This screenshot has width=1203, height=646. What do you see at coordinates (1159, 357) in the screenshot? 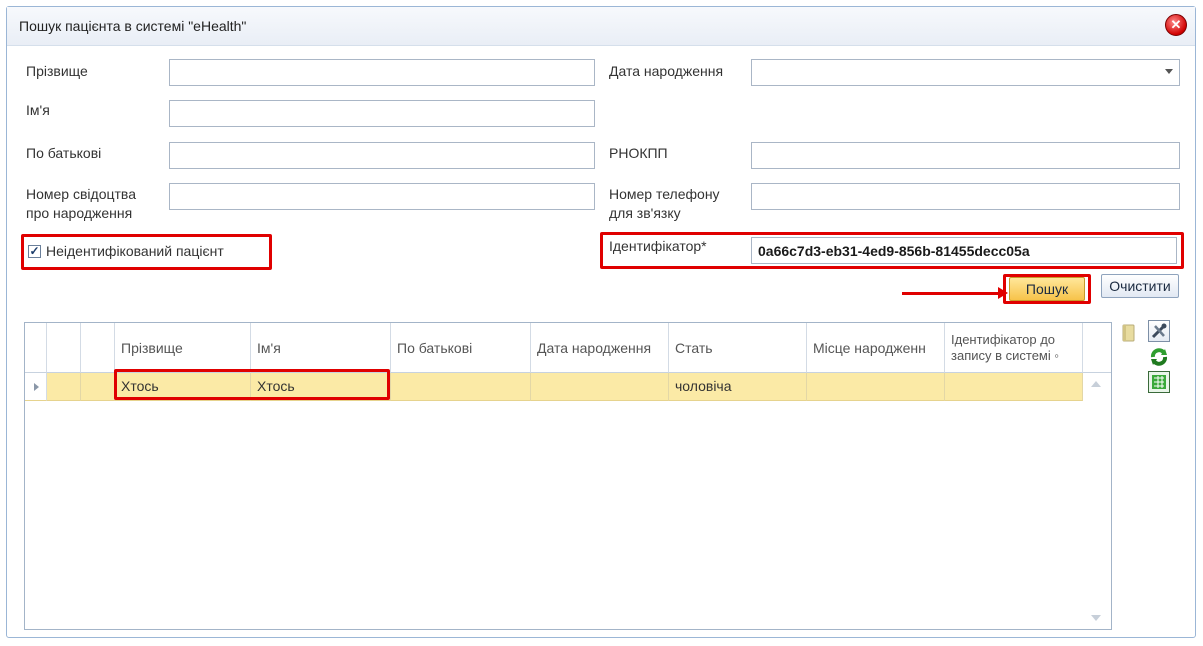
I see `refresh-icon` at bounding box center [1159, 357].